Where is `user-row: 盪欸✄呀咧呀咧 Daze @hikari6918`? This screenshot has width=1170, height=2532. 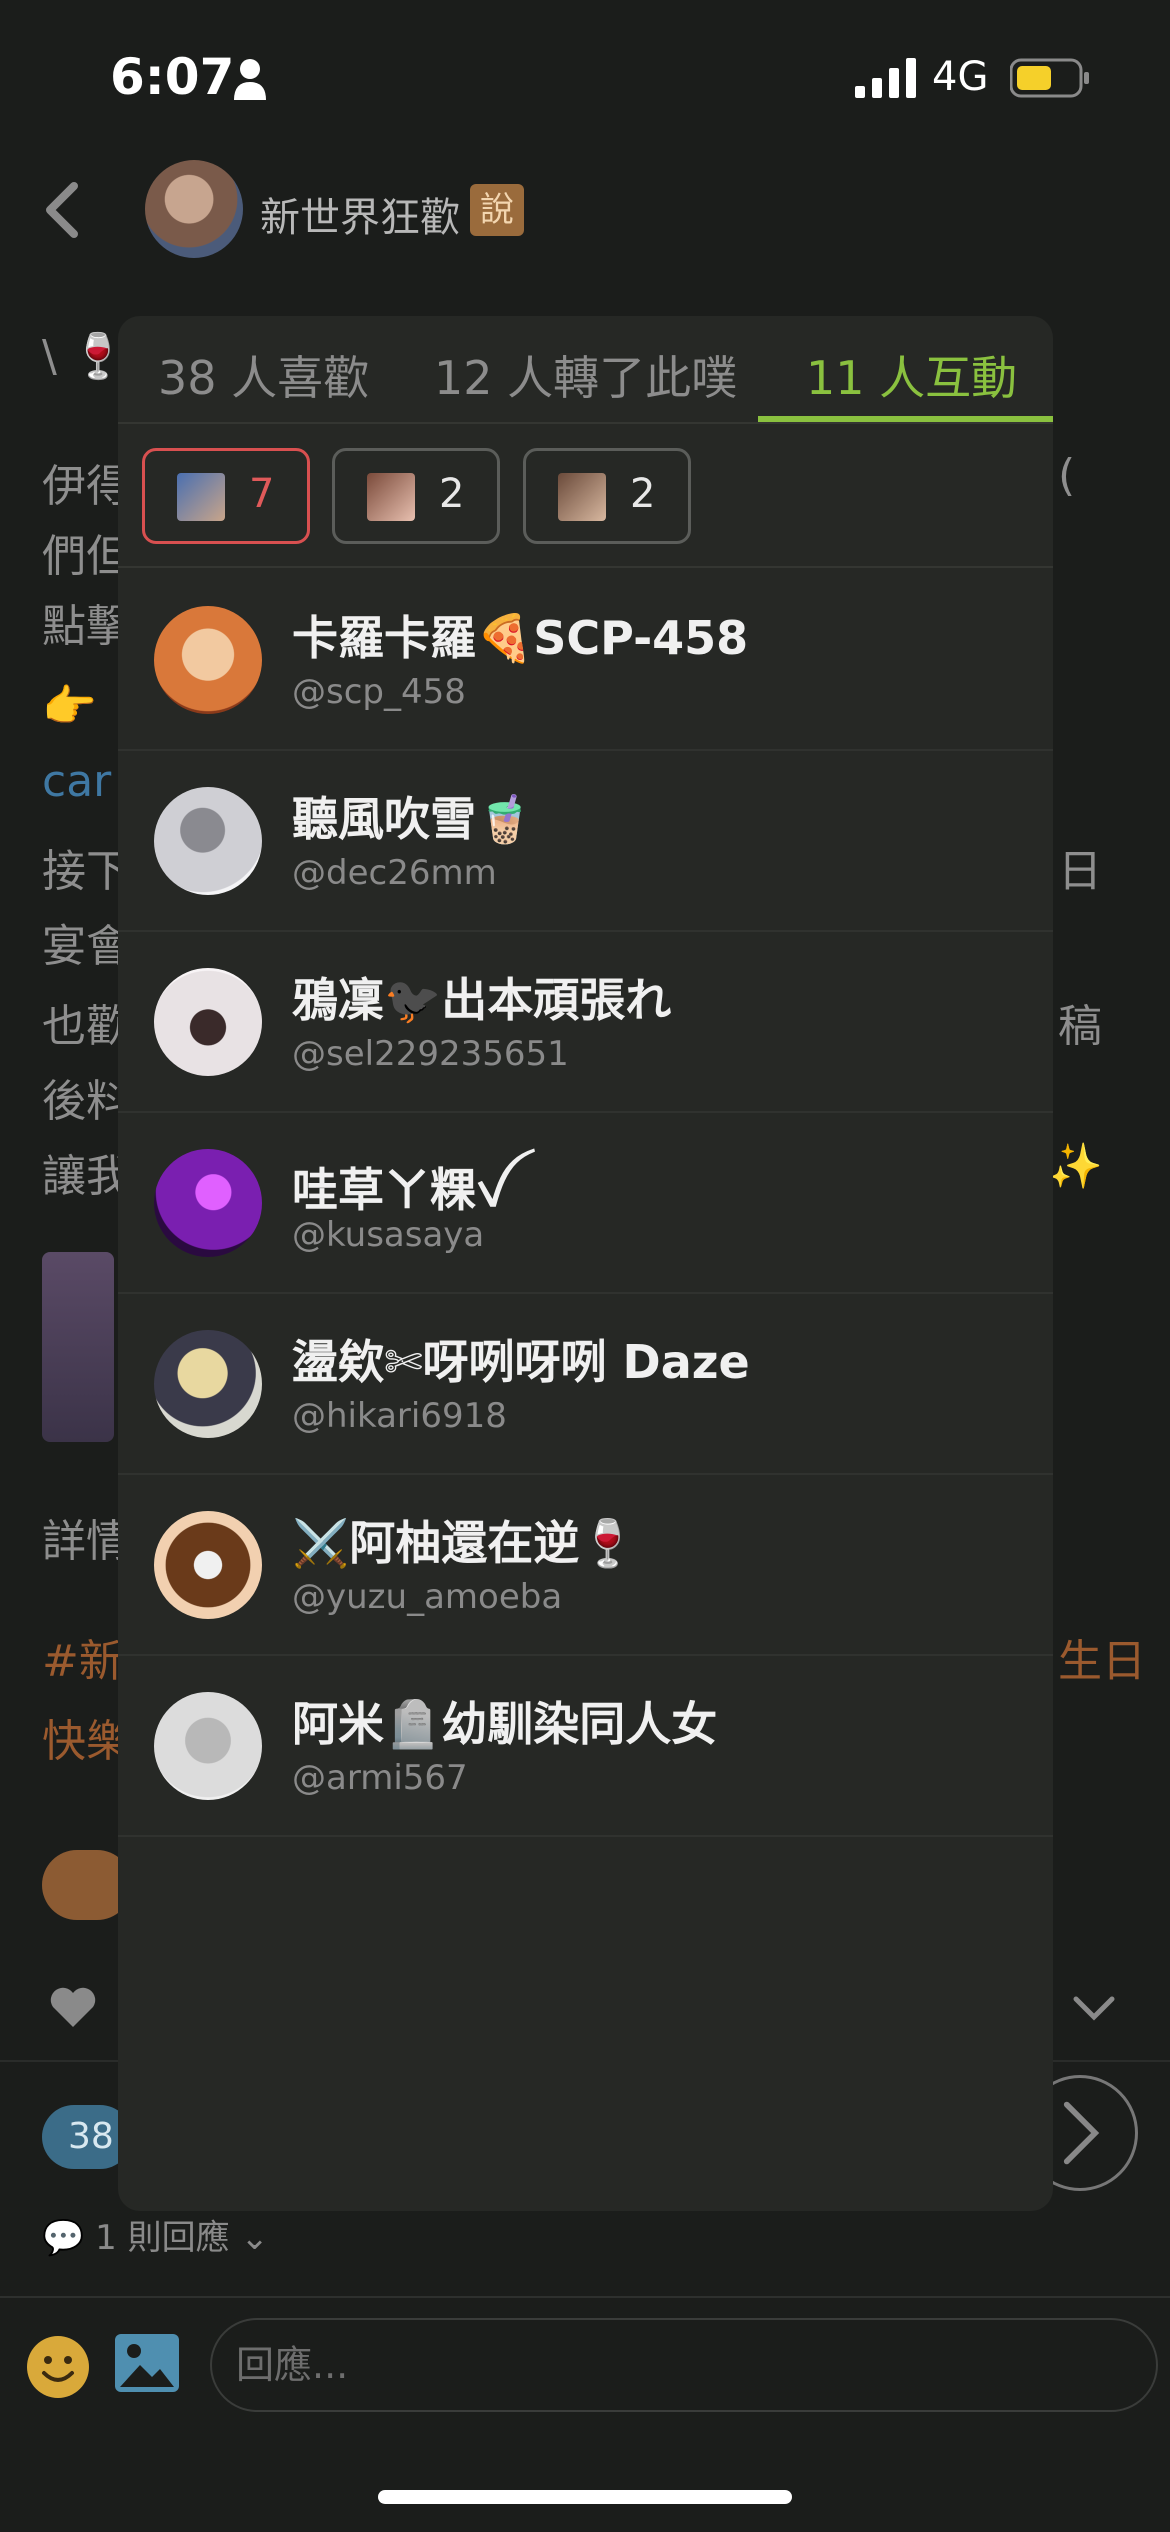
user-row: 盪欸✄呀咧呀咧 Daze @hikari6918 is located at coordinates (585, 1384).